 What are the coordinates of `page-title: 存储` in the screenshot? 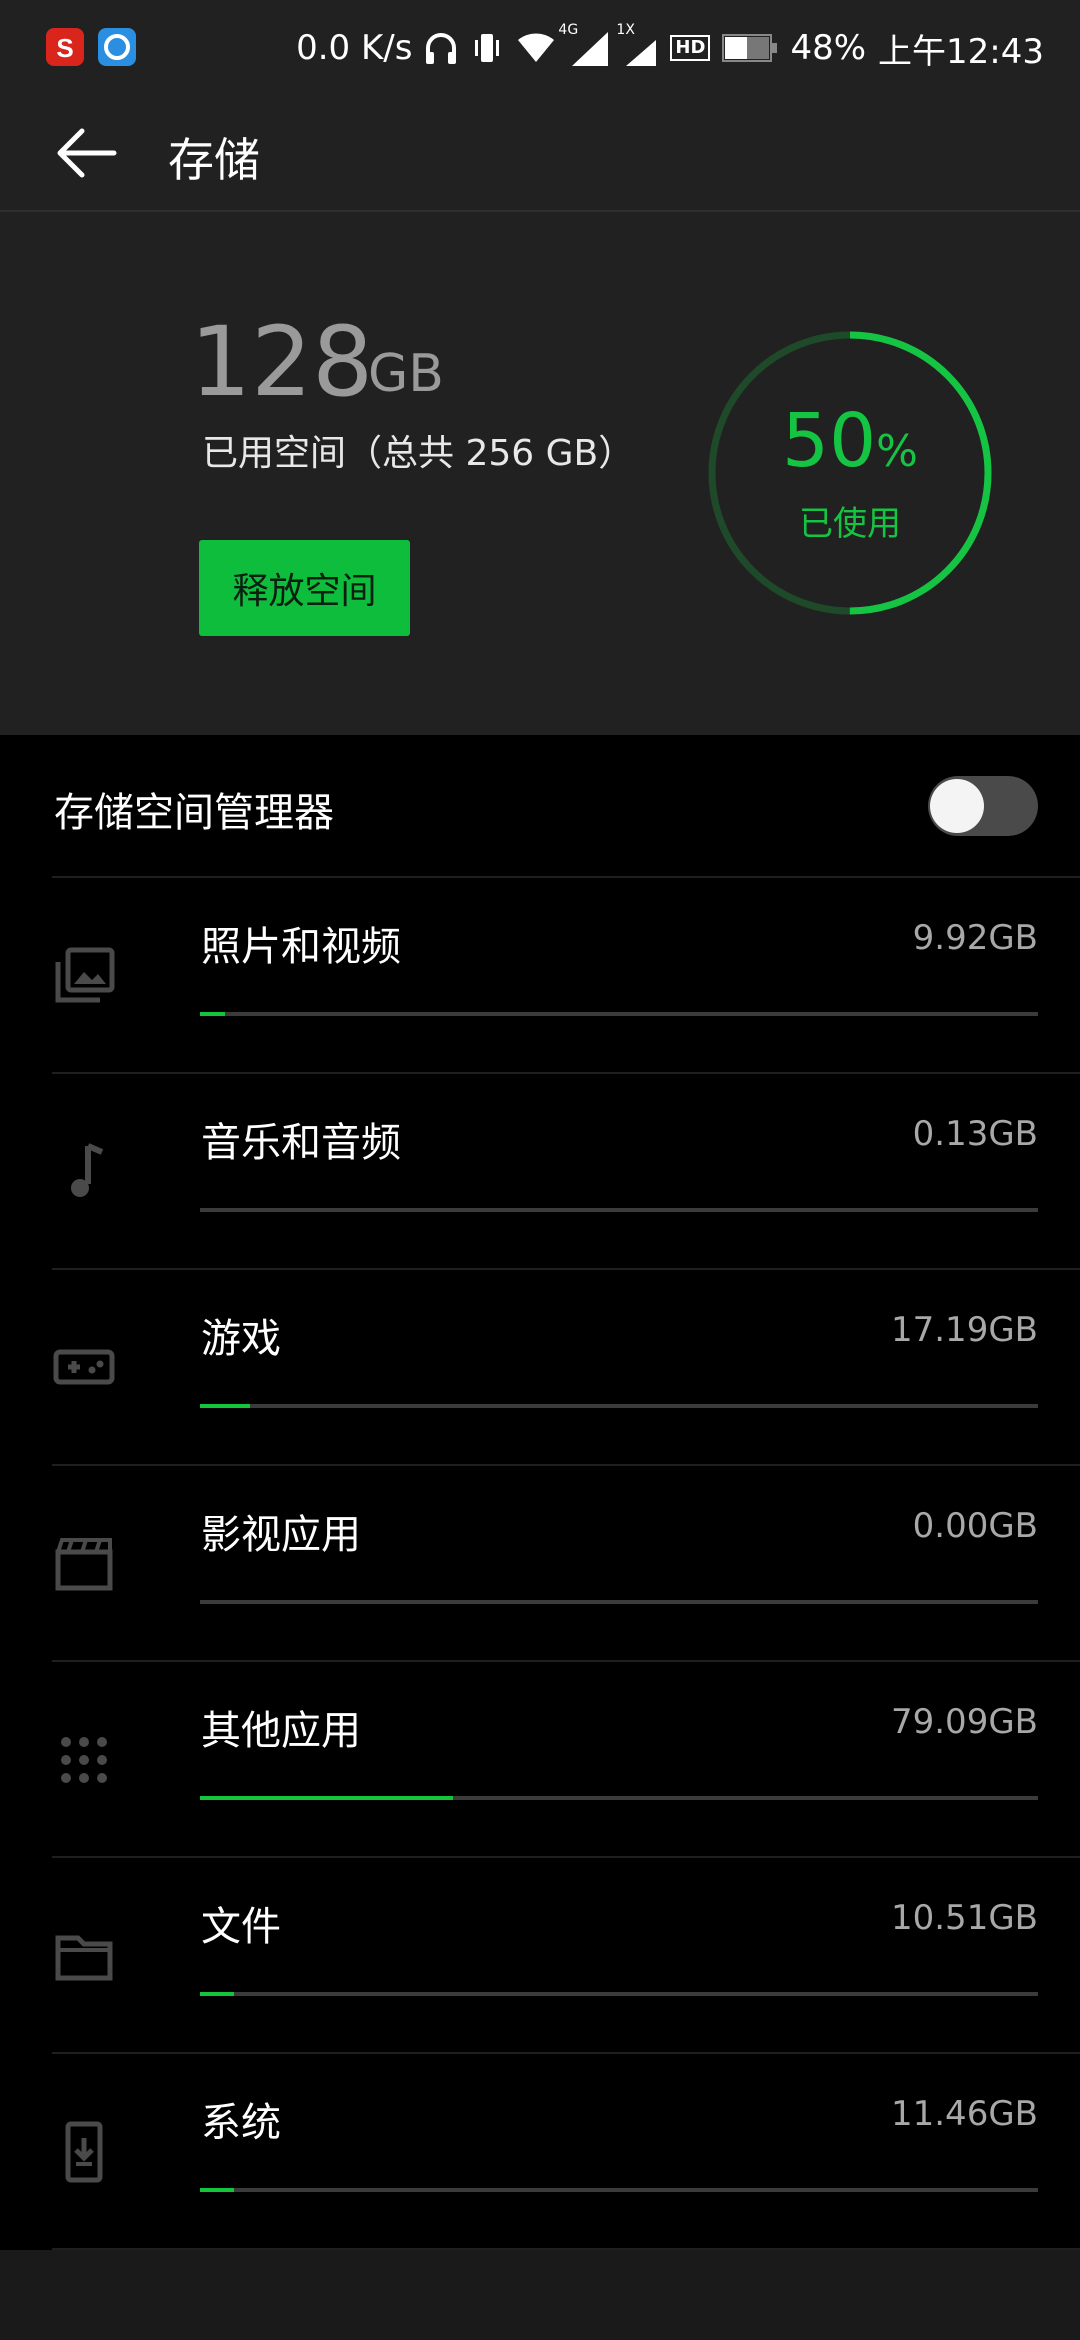 It's located at (214, 160).